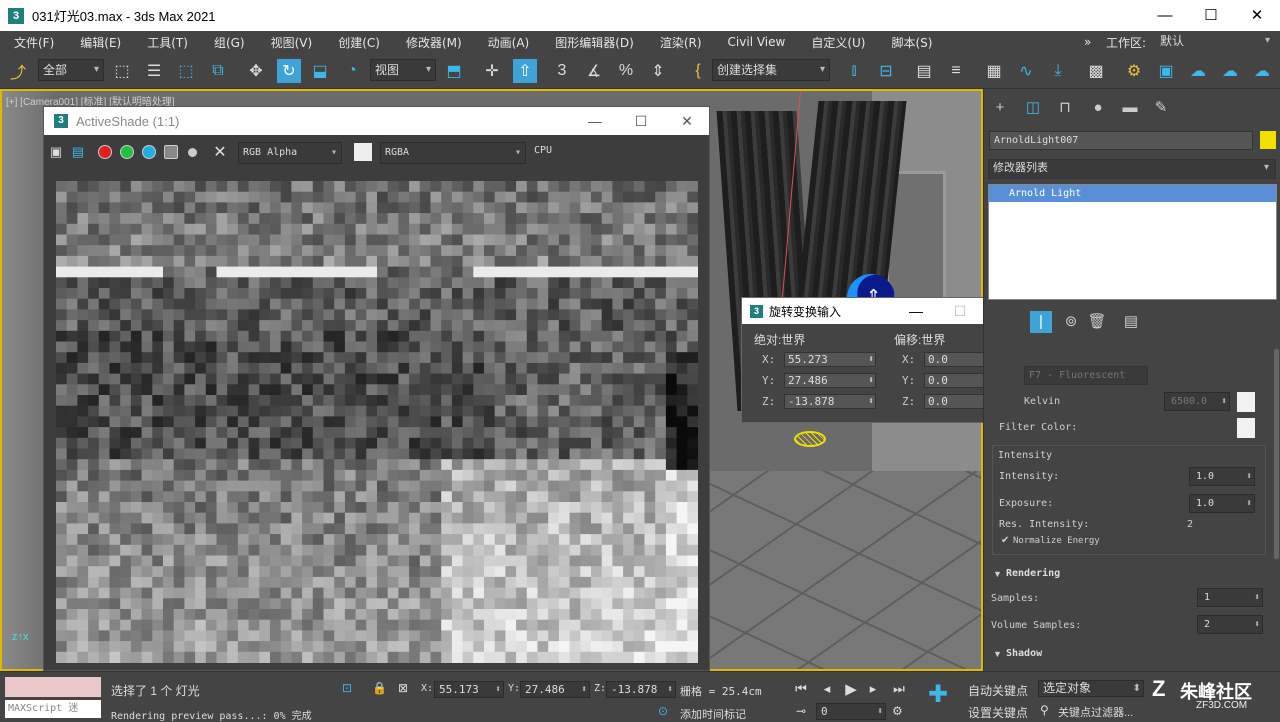 Image resolution: width=1280 pixels, height=722 pixels. What do you see at coordinates (997, 654) in the screenshot?
I see `shadow-collapse-icon: ▼` at bounding box center [997, 654].